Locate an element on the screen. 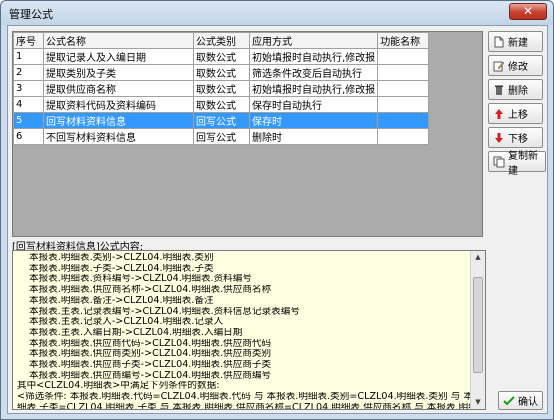 This screenshot has height=420, width=554. move-down-button: 下移 is located at coordinates (515, 137).